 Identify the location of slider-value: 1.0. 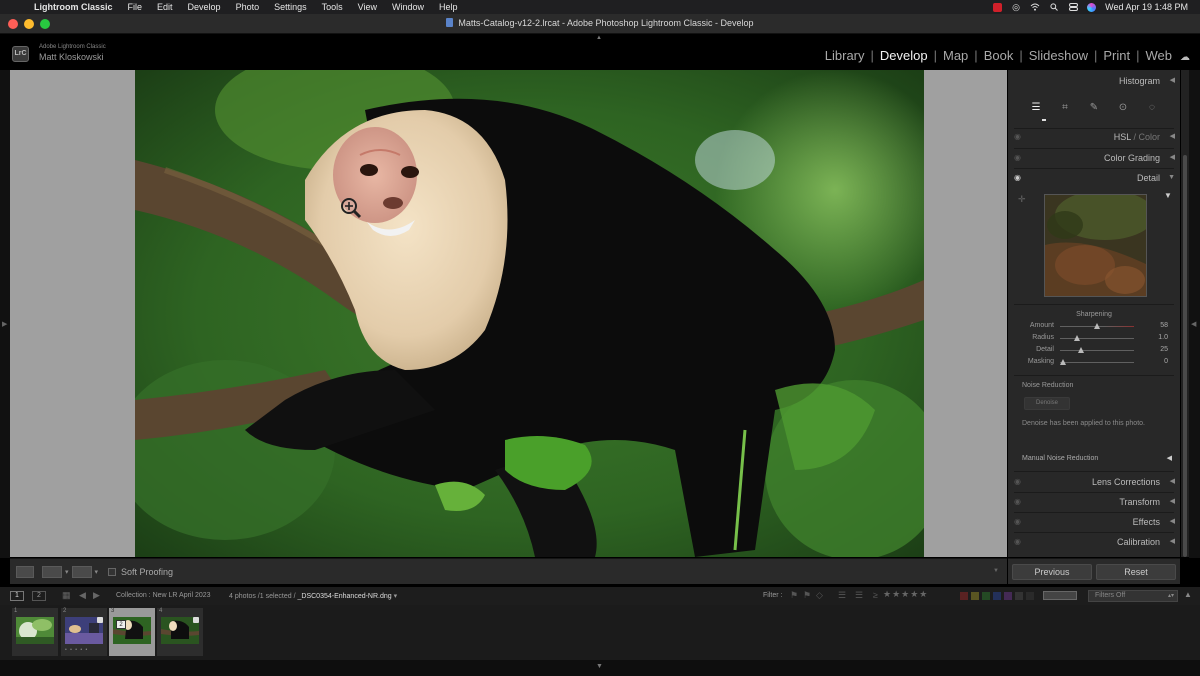
(1163, 337).